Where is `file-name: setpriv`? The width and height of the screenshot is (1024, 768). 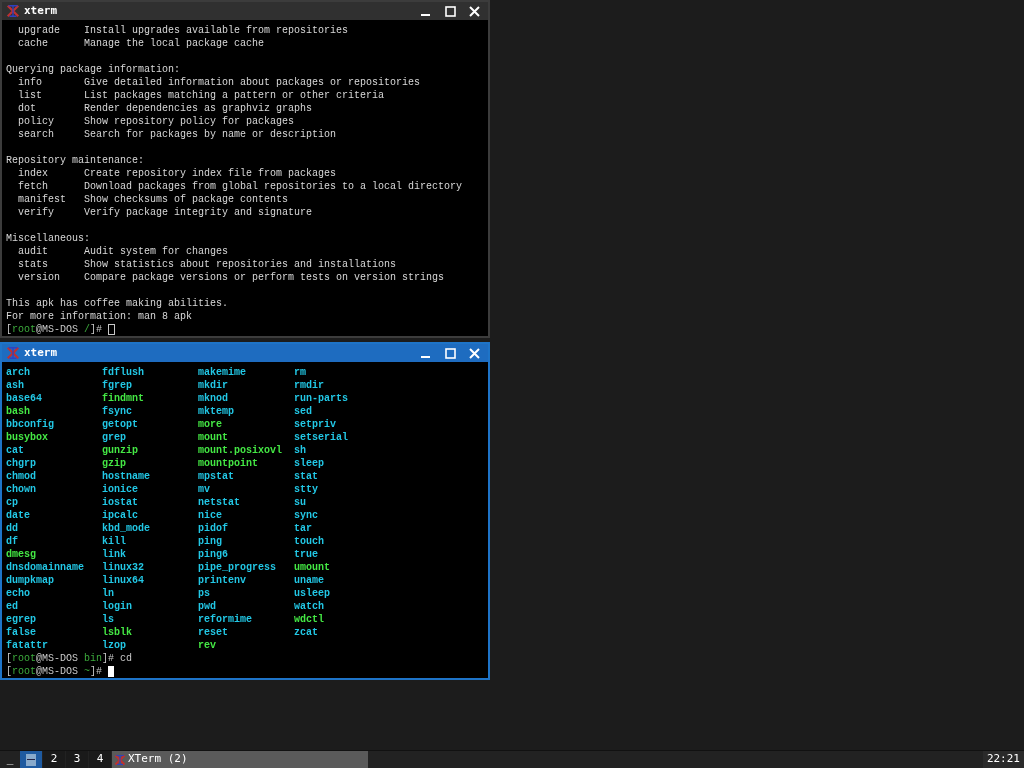
file-name: setpriv is located at coordinates (315, 424).